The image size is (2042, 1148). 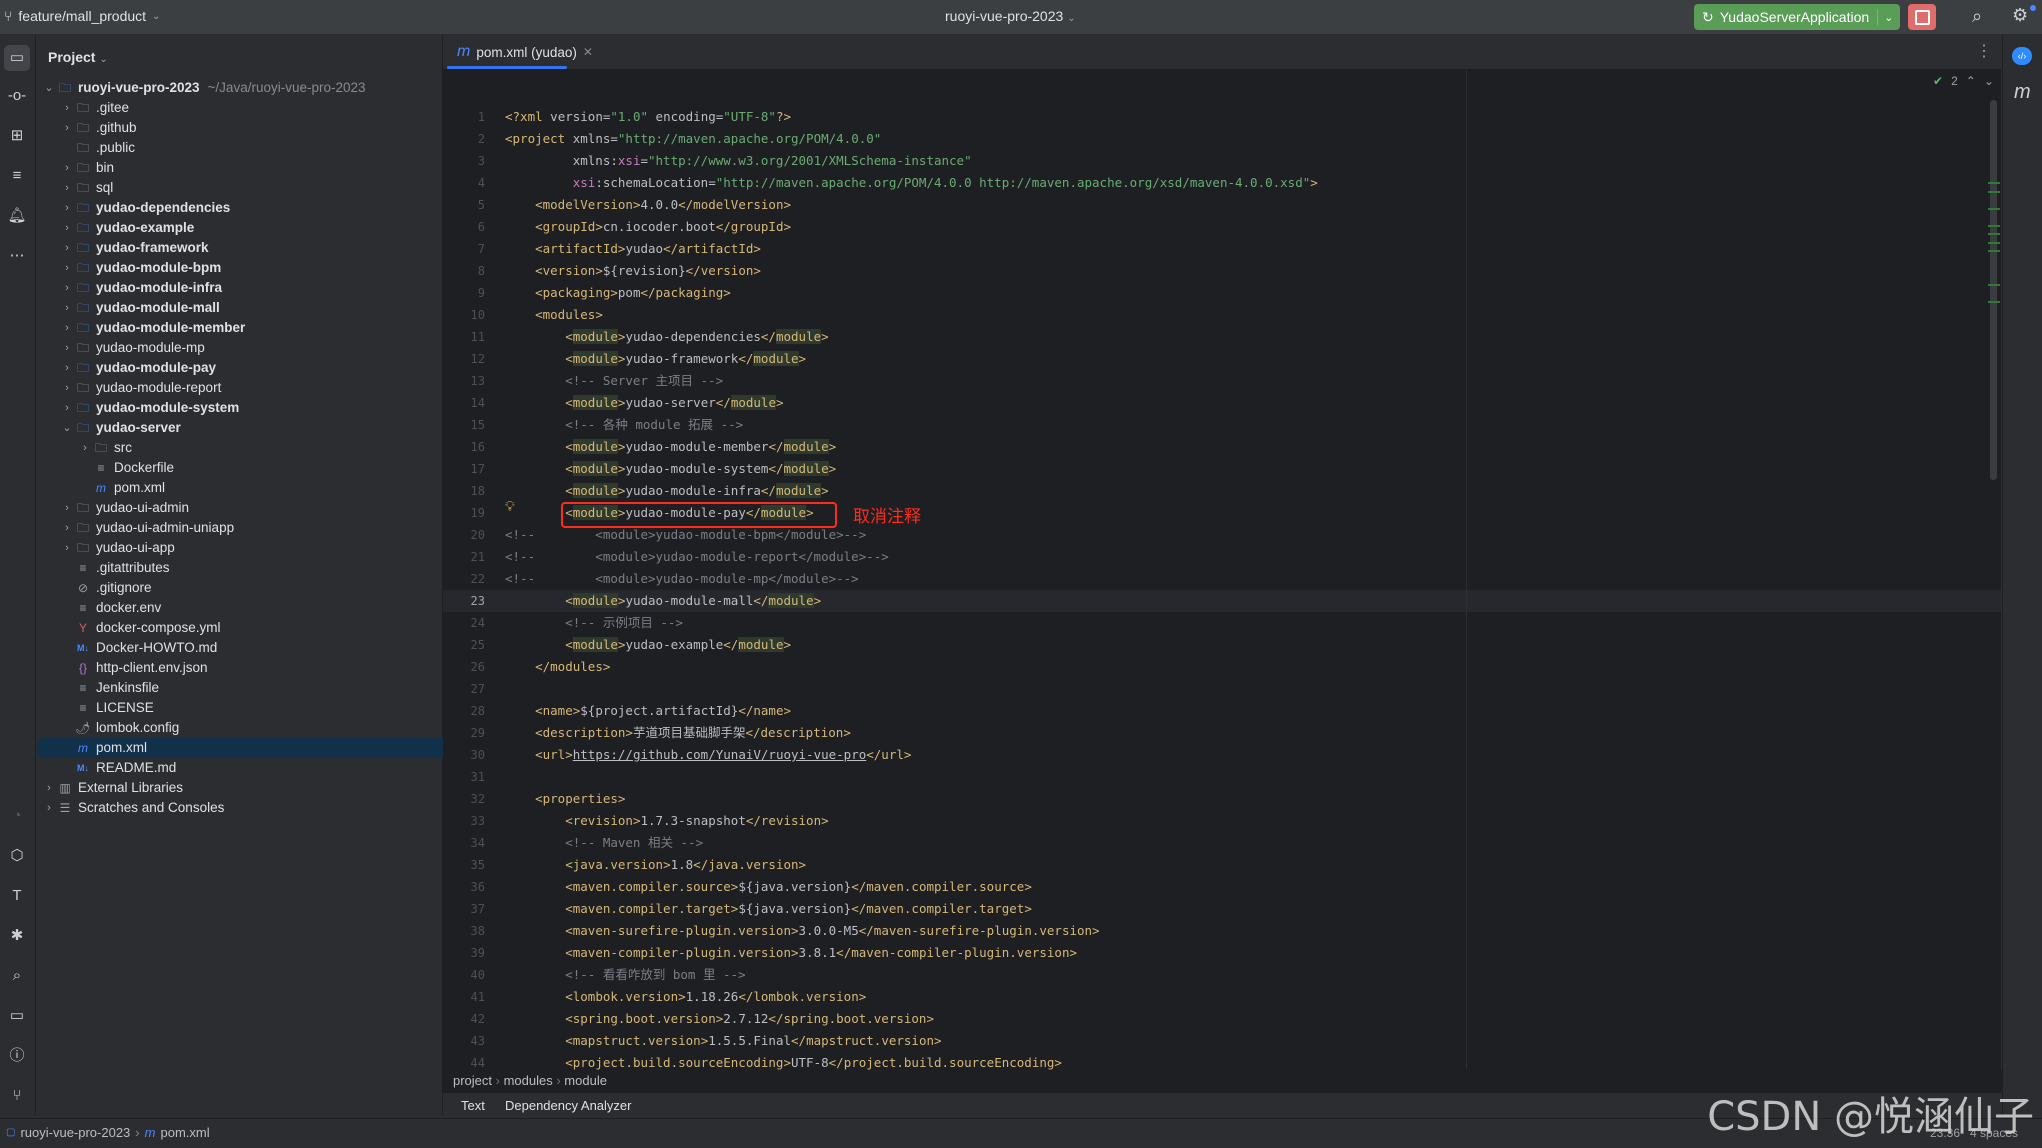 What do you see at coordinates (633, 271) in the screenshot?
I see `code-line: <version>${revision}</version>` at bounding box center [633, 271].